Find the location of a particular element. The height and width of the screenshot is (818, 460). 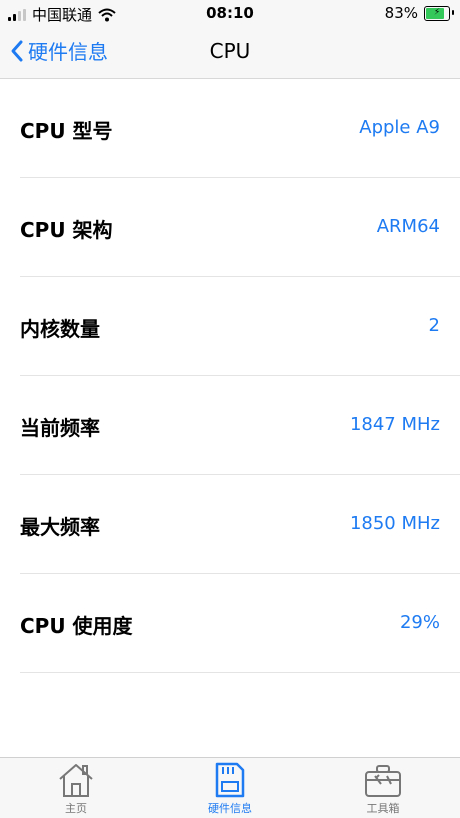

toolbox-icon is located at coordinates (383, 781).